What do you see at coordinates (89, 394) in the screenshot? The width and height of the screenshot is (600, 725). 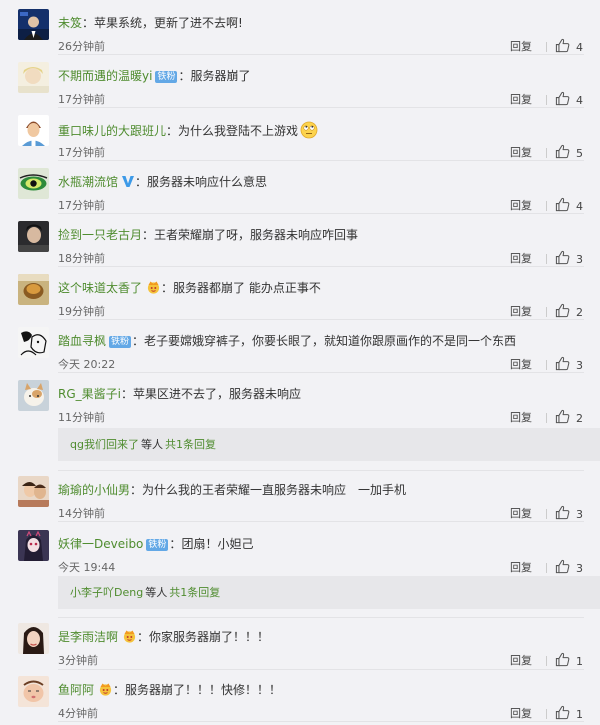 I see `username: RG_果酱子i` at bounding box center [89, 394].